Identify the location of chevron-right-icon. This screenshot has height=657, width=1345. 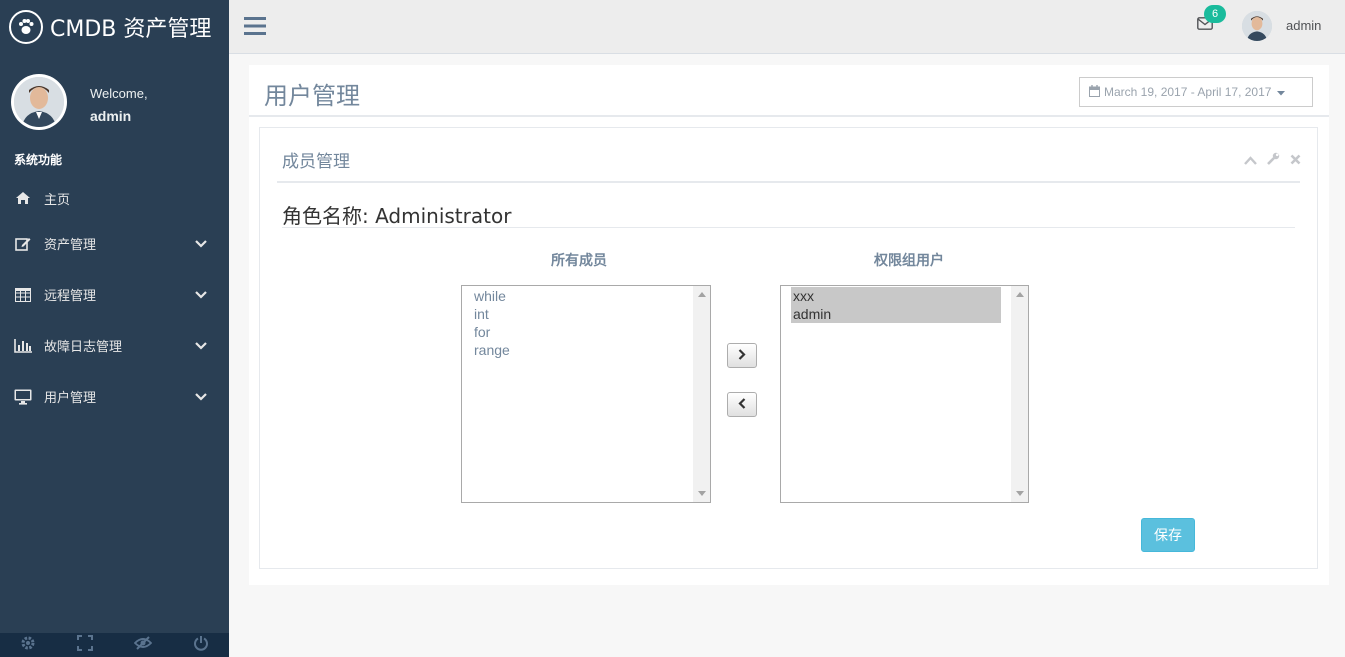
(742, 356).